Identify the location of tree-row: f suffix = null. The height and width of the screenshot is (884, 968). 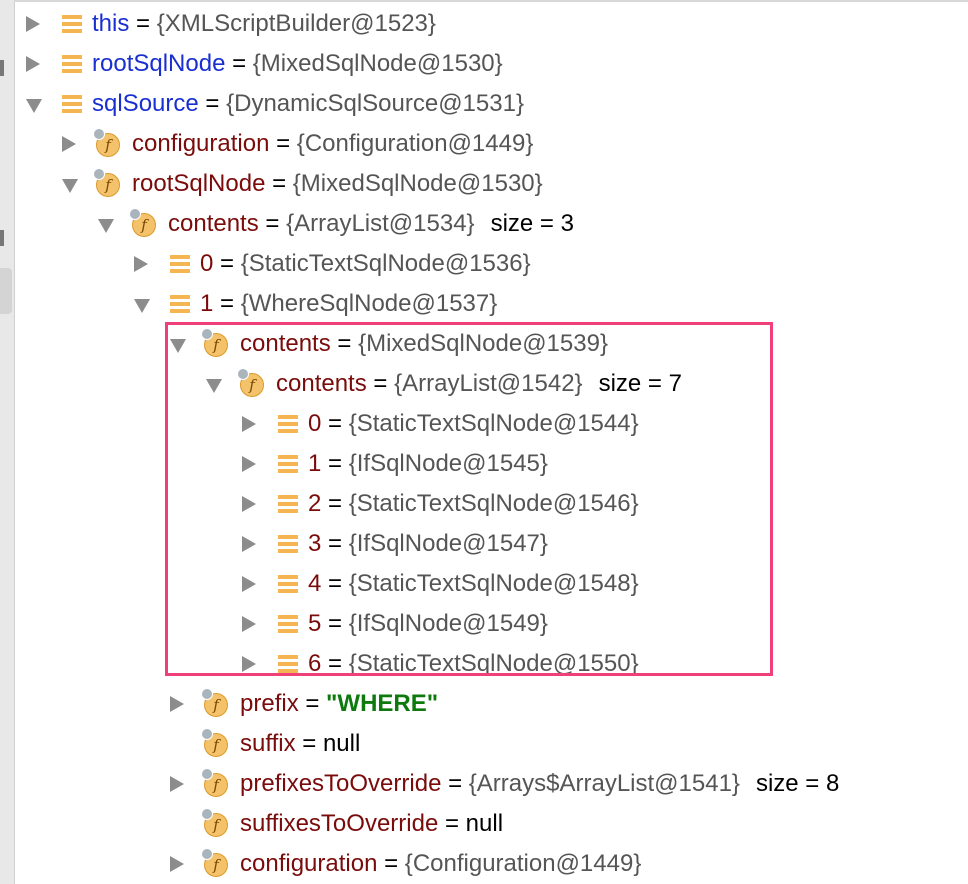
(484, 744).